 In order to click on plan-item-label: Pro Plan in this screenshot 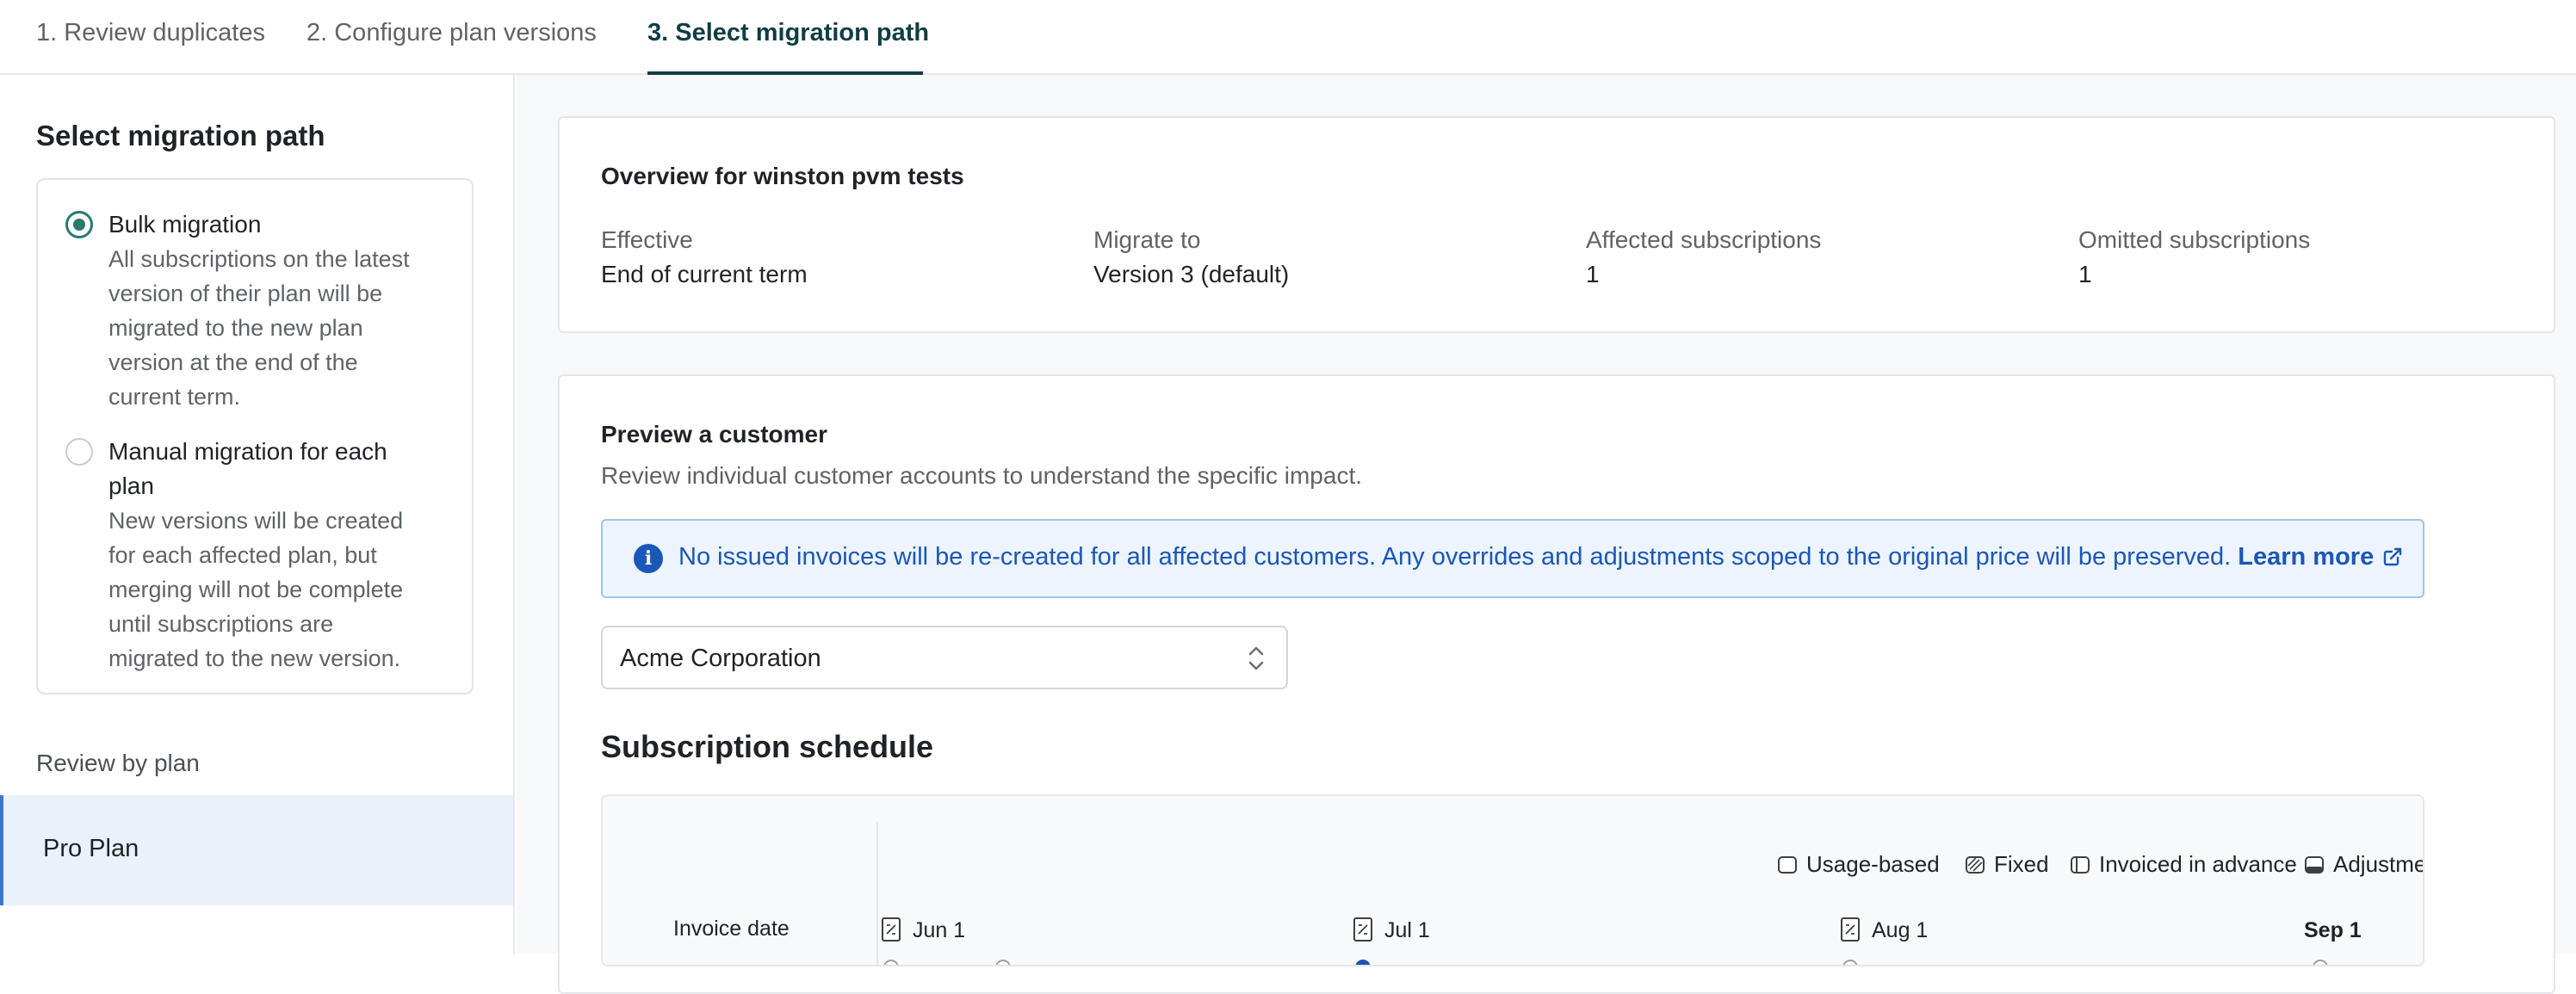, I will do `click(91, 848)`.